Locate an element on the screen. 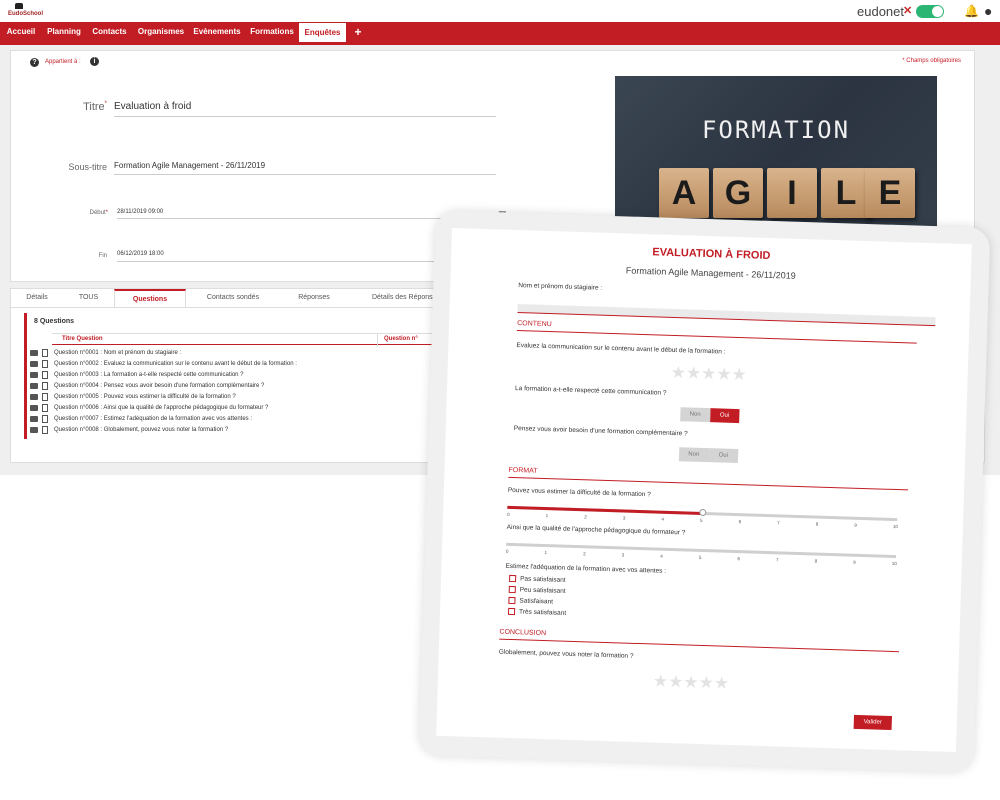  scale-tick: 10 is located at coordinates (895, 526).